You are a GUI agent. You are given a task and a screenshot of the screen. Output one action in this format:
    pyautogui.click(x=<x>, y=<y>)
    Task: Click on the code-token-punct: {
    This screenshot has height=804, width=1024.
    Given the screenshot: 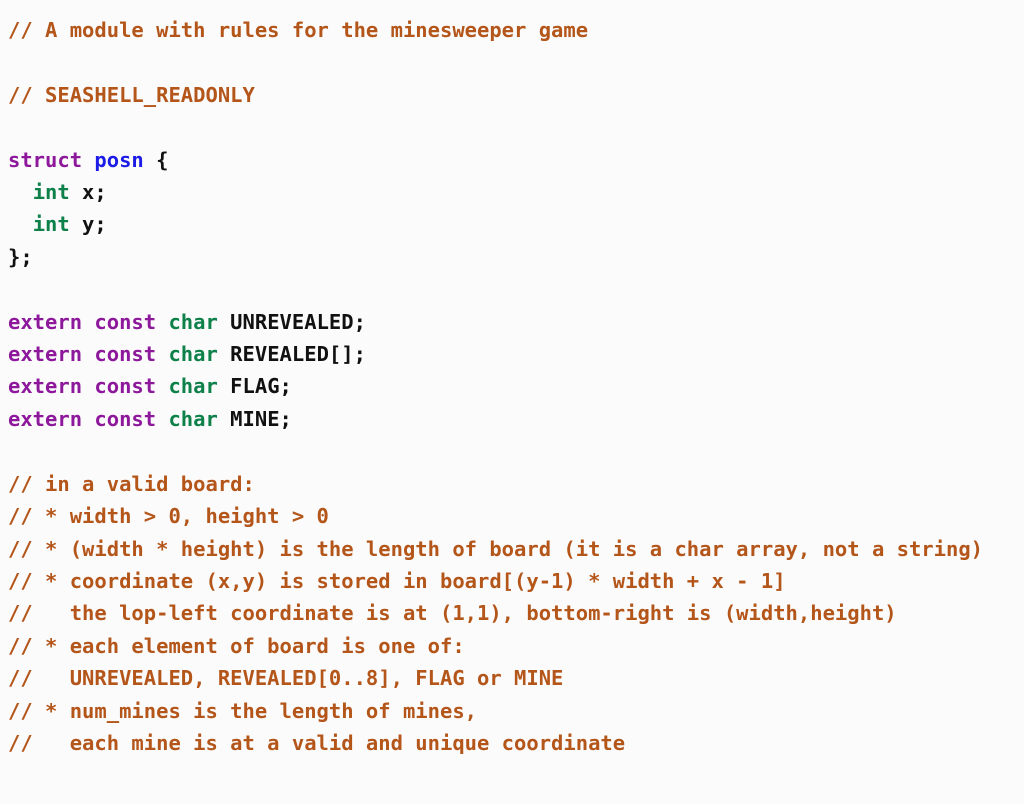 What is the action you would take?
    pyautogui.click(x=156, y=159)
    